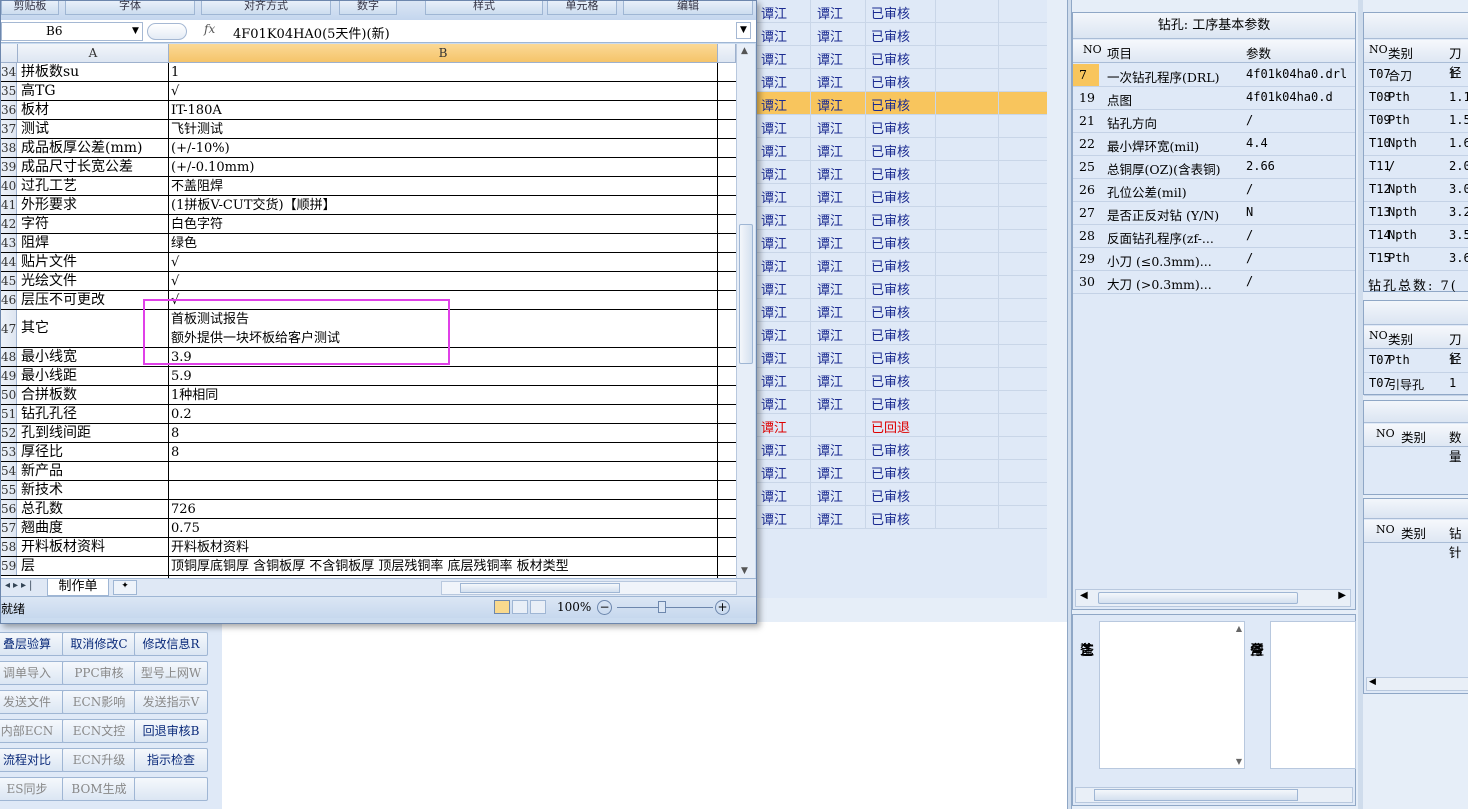  I want to click on drill-param-row: 30 大刀 (>0.3mm)... /, so click(1214, 282).